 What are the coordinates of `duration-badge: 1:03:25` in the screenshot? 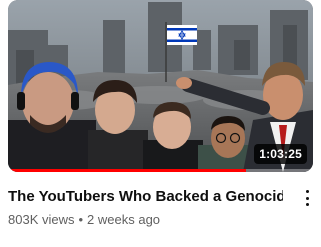 It's located at (280, 154).